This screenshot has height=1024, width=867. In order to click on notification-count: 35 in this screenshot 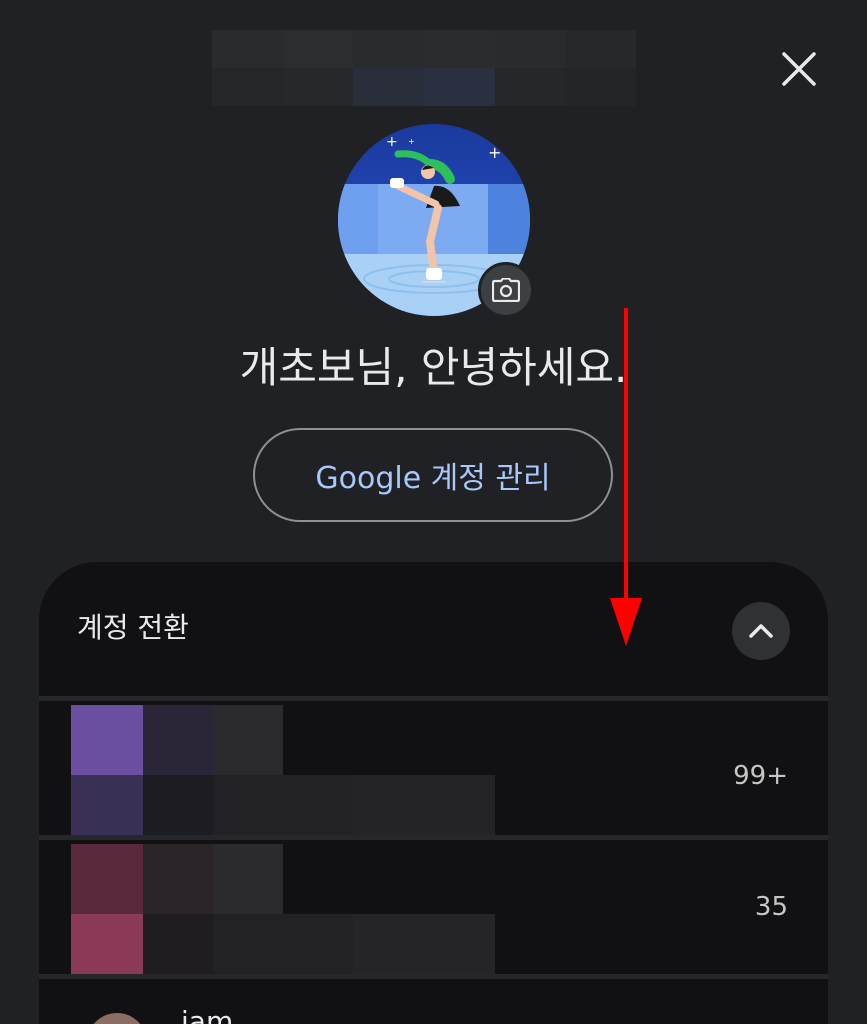, I will do `click(771, 907)`.